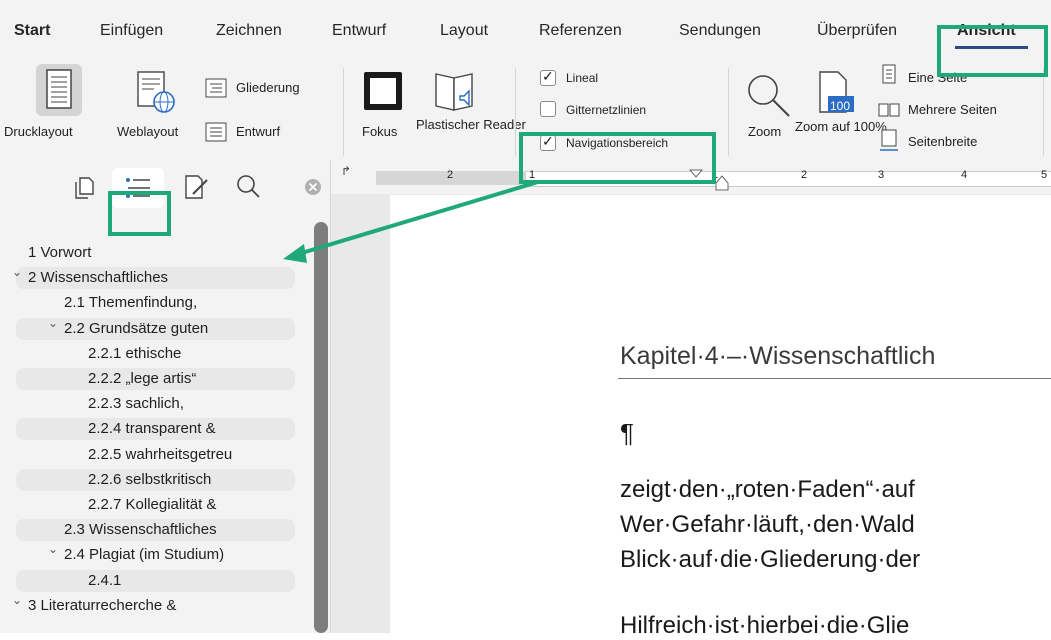 The image size is (1051, 640). Describe the element at coordinates (249, 187) in the screenshot. I see `search-icon` at that location.